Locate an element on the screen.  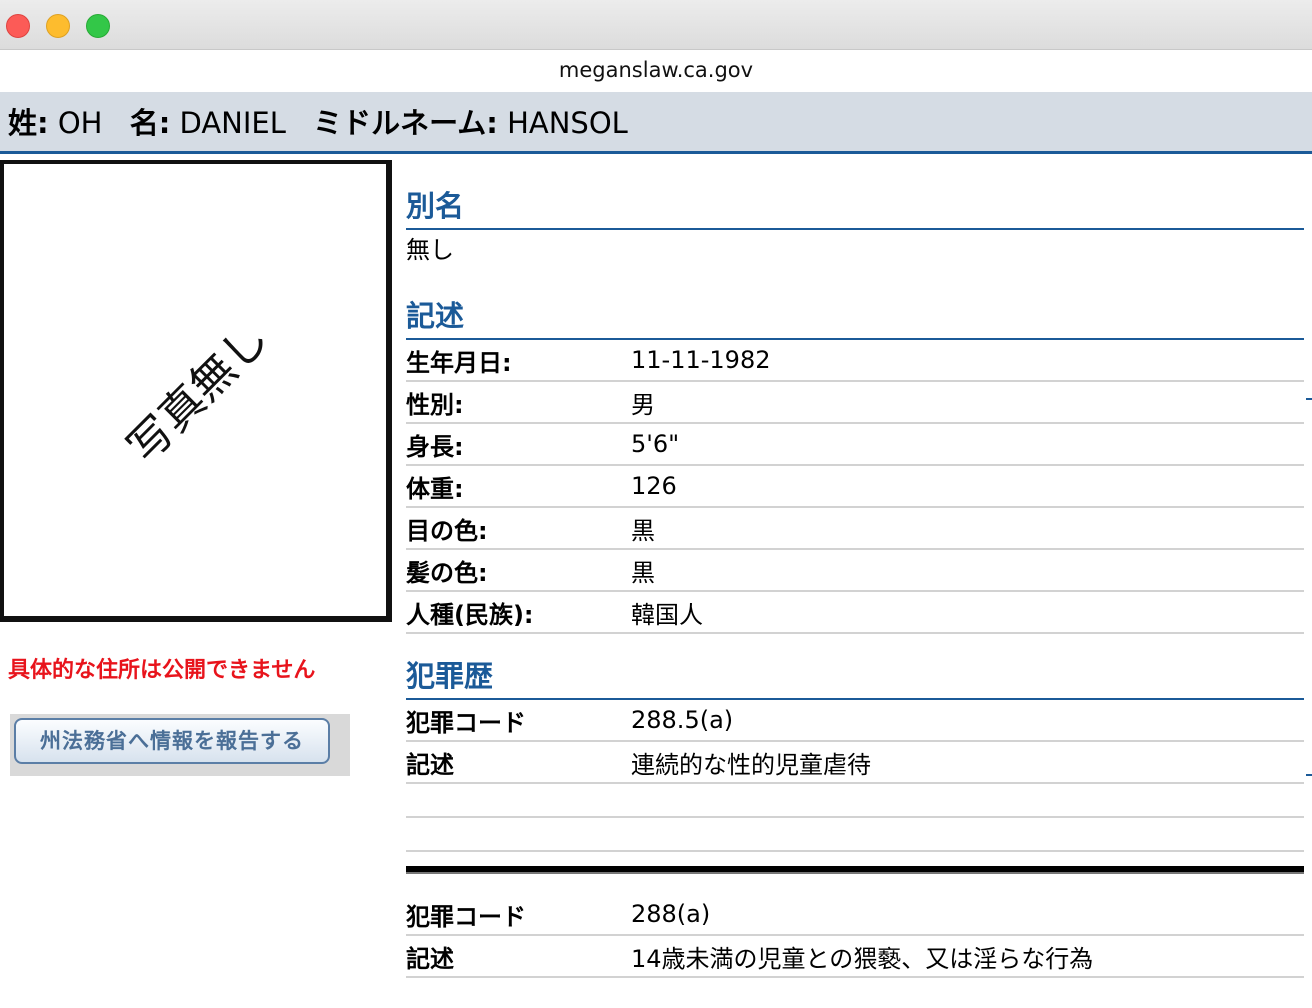
aliases-title: 別名 is located at coordinates (855, 209).